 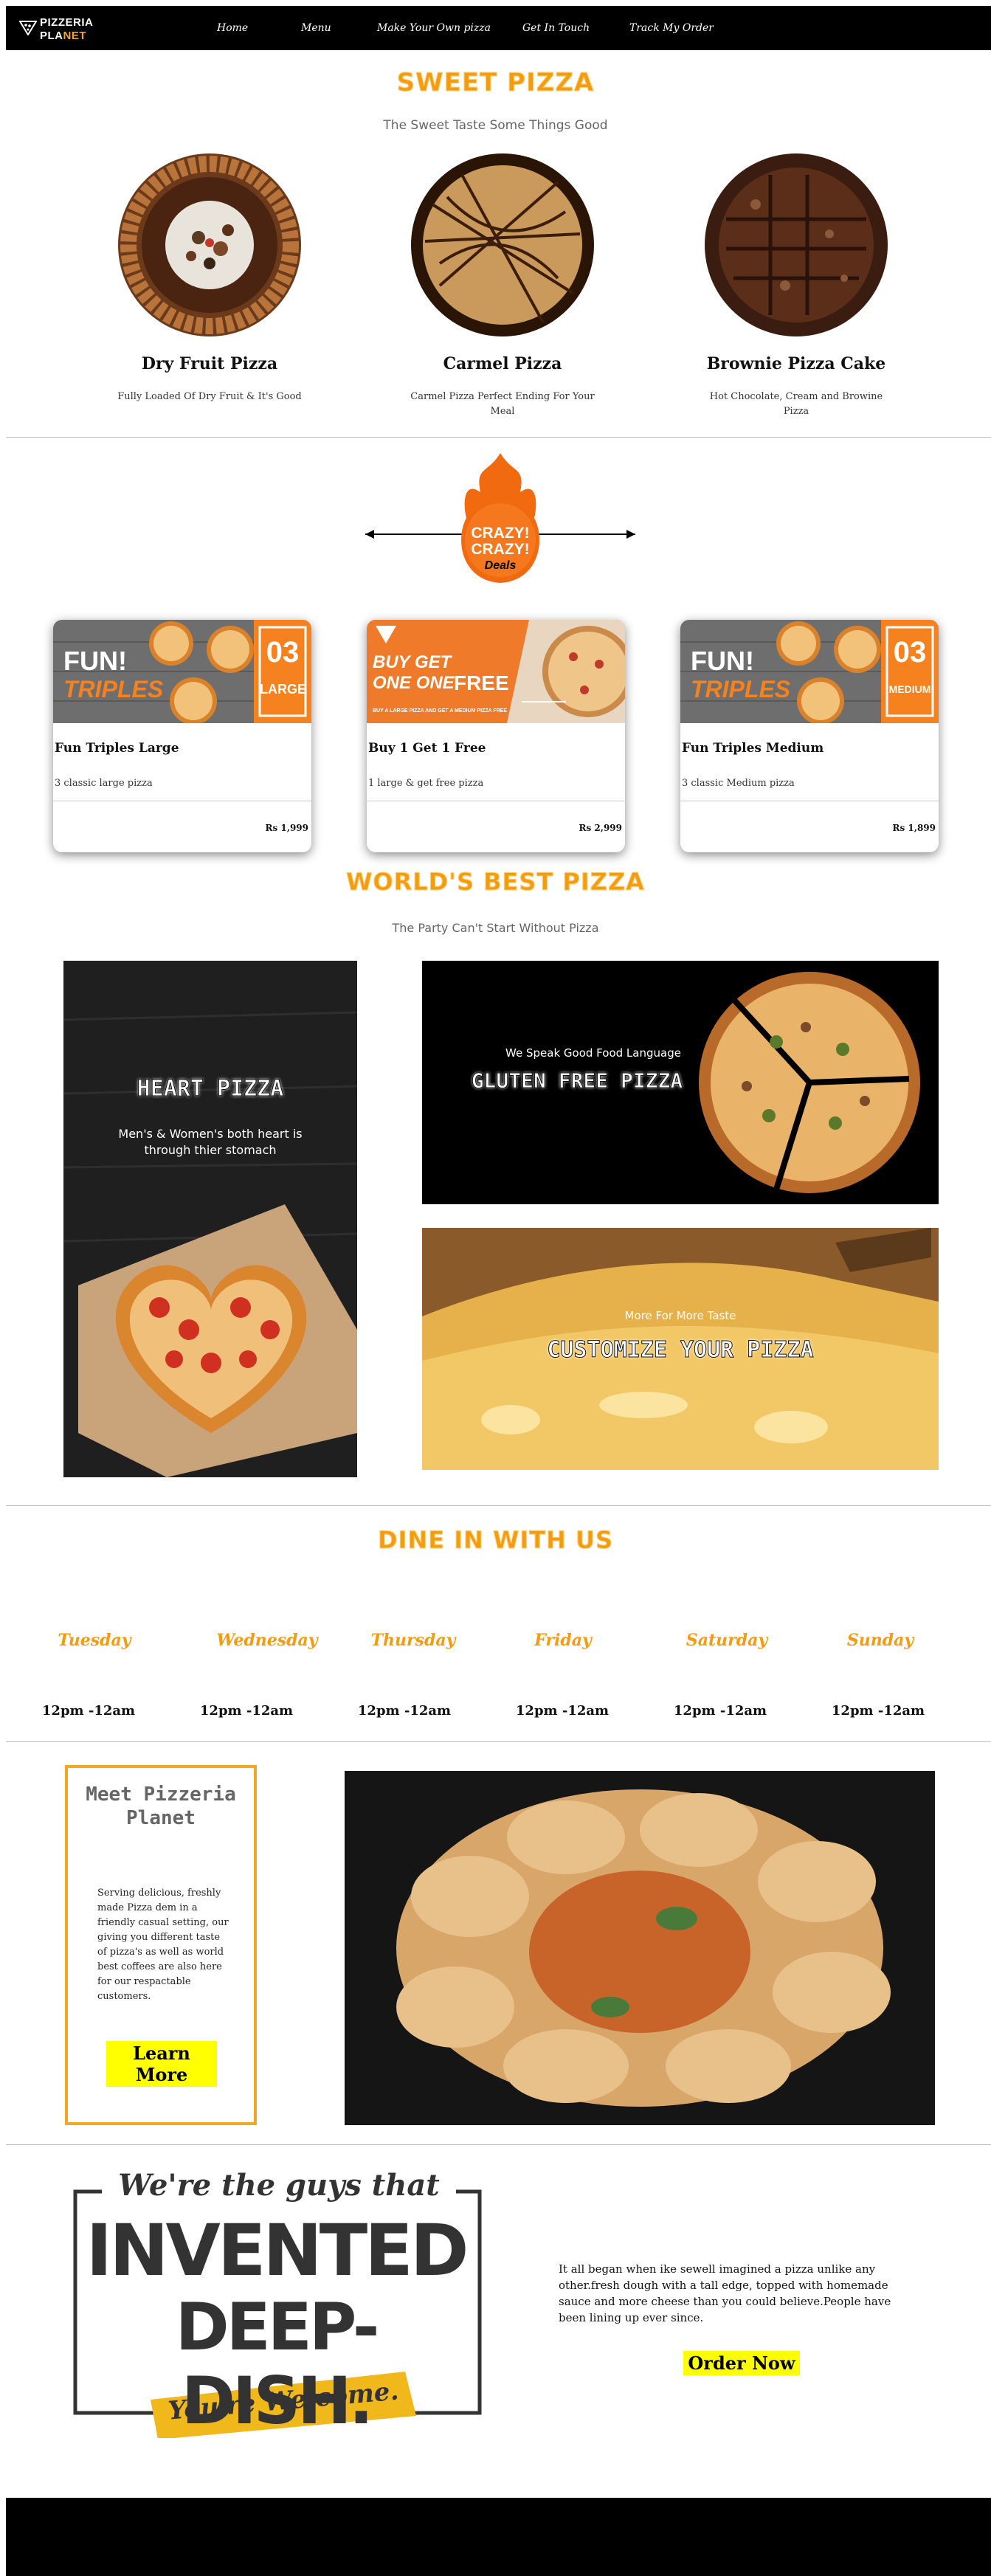 I want to click on deal-price: Rs 1,899, so click(x=914, y=828).